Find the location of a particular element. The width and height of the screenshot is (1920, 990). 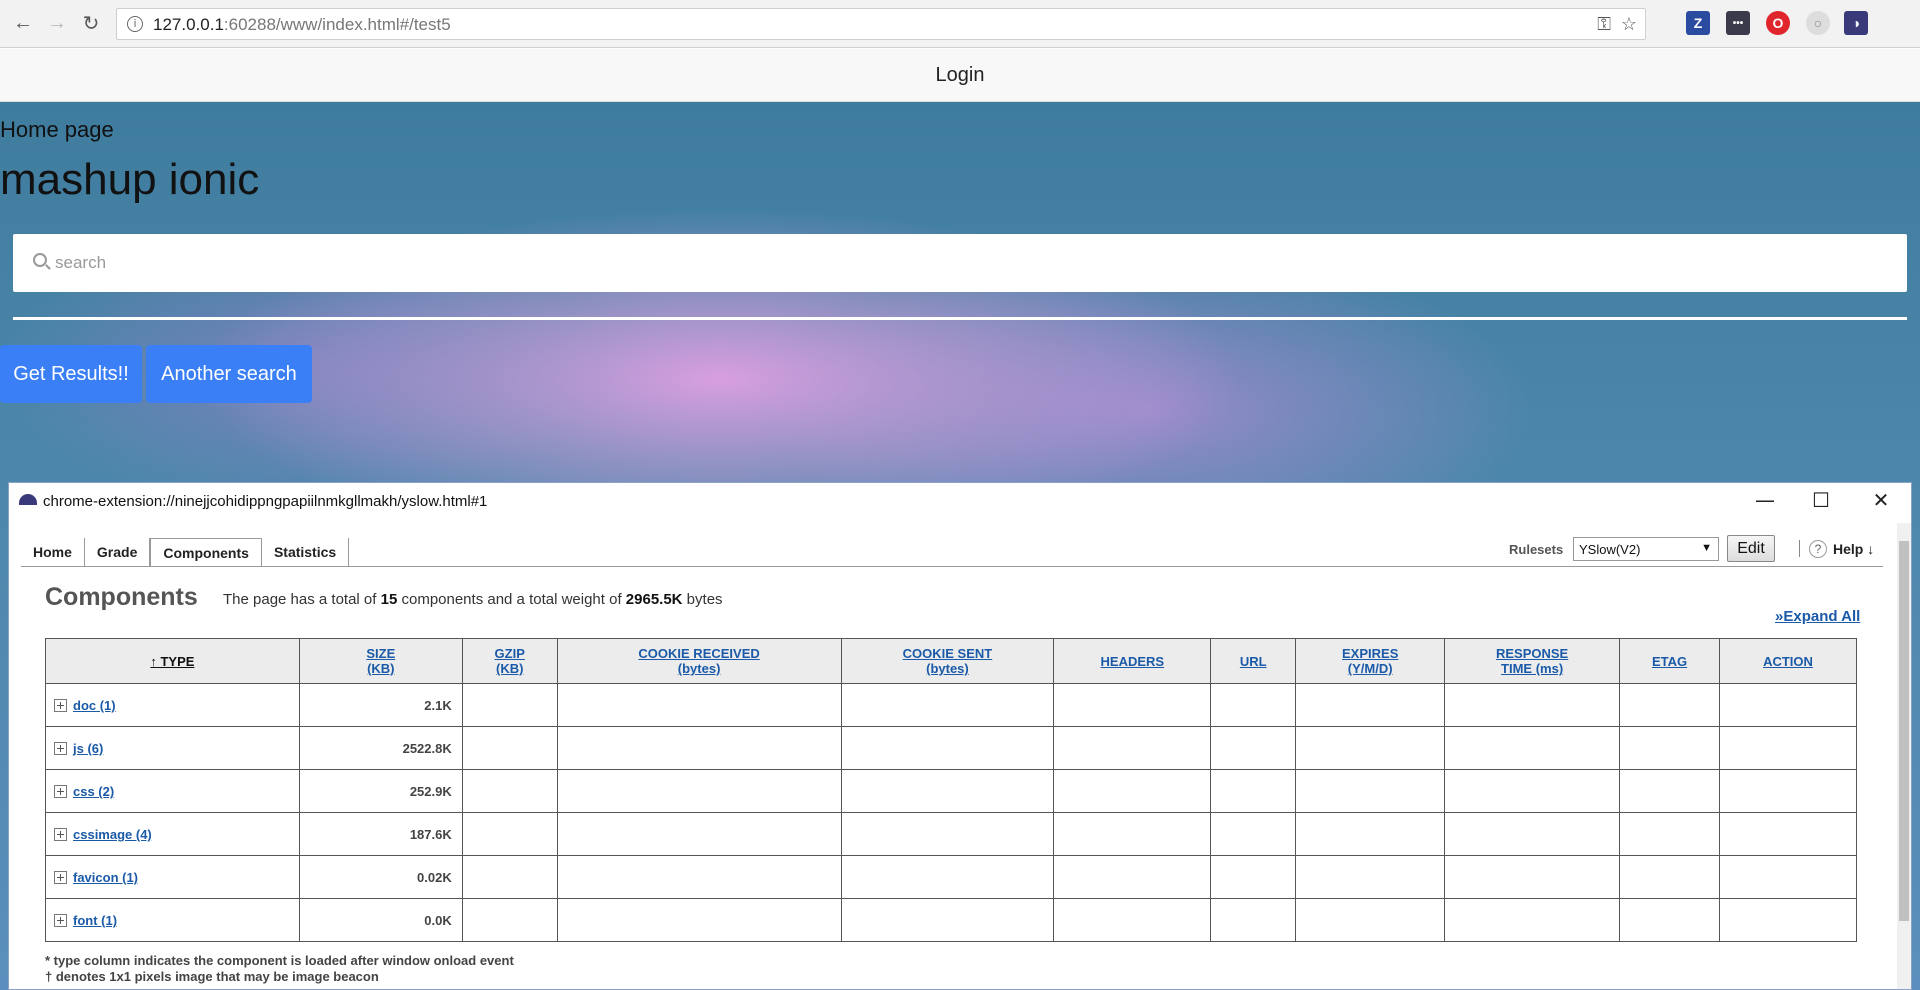

back-arrow-icon: ← is located at coordinates (23, 23).